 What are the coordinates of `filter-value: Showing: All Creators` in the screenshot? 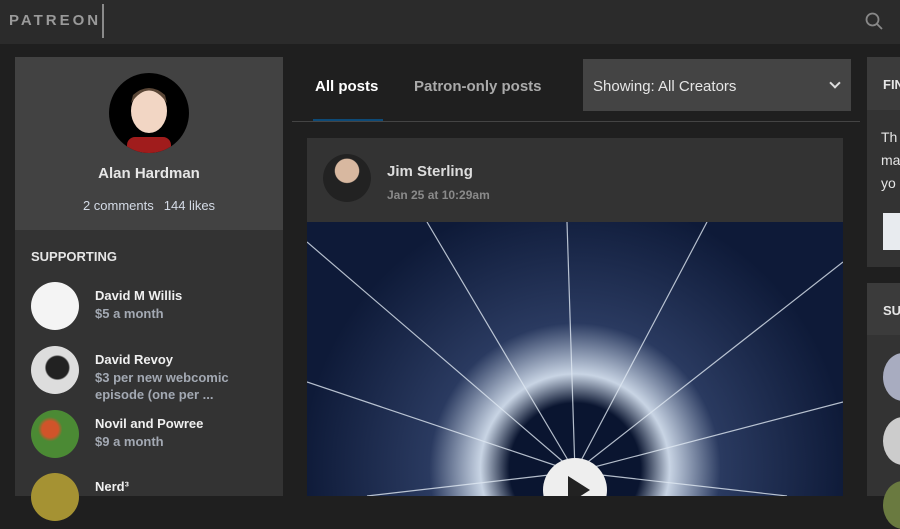 It's located at (665, 86).